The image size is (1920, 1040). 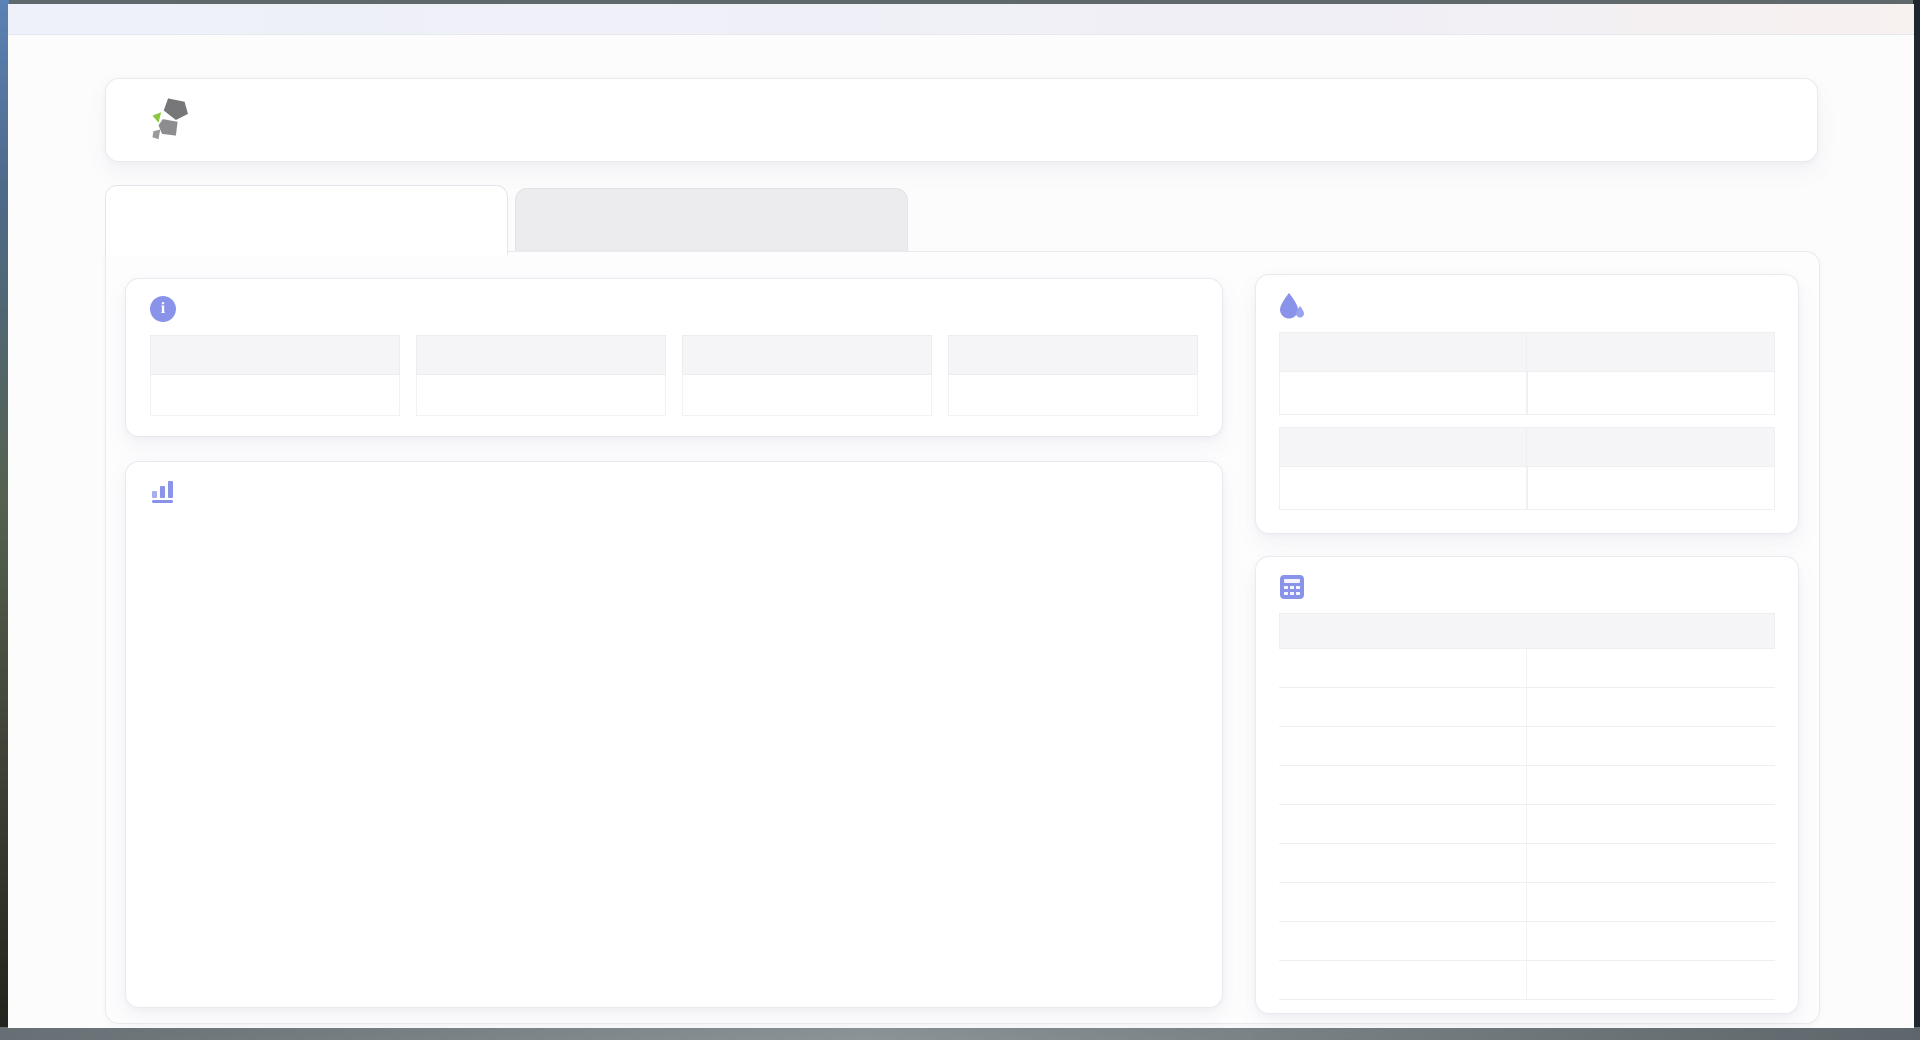 What do you see at coordinates (1403, 488) in the screenshot?
I see `todi-value` at bounding box center [1403, 488].